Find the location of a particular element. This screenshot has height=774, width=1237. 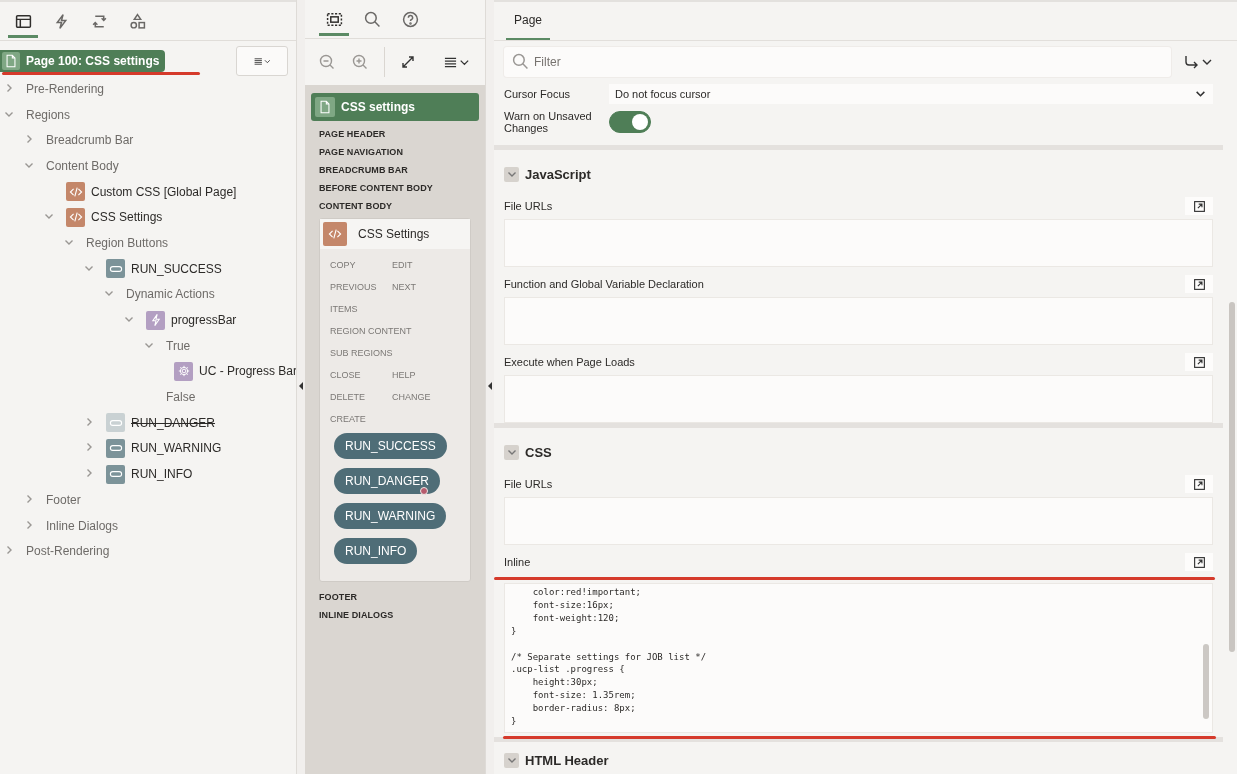

tree-item: True is located at coordinates (178, 345).